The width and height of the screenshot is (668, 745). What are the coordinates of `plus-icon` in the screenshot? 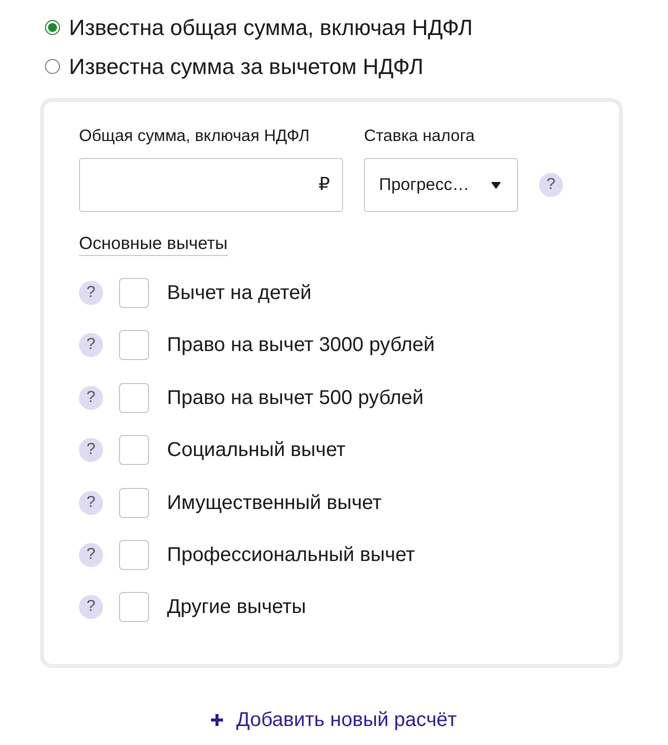 It's located at (217, 720).